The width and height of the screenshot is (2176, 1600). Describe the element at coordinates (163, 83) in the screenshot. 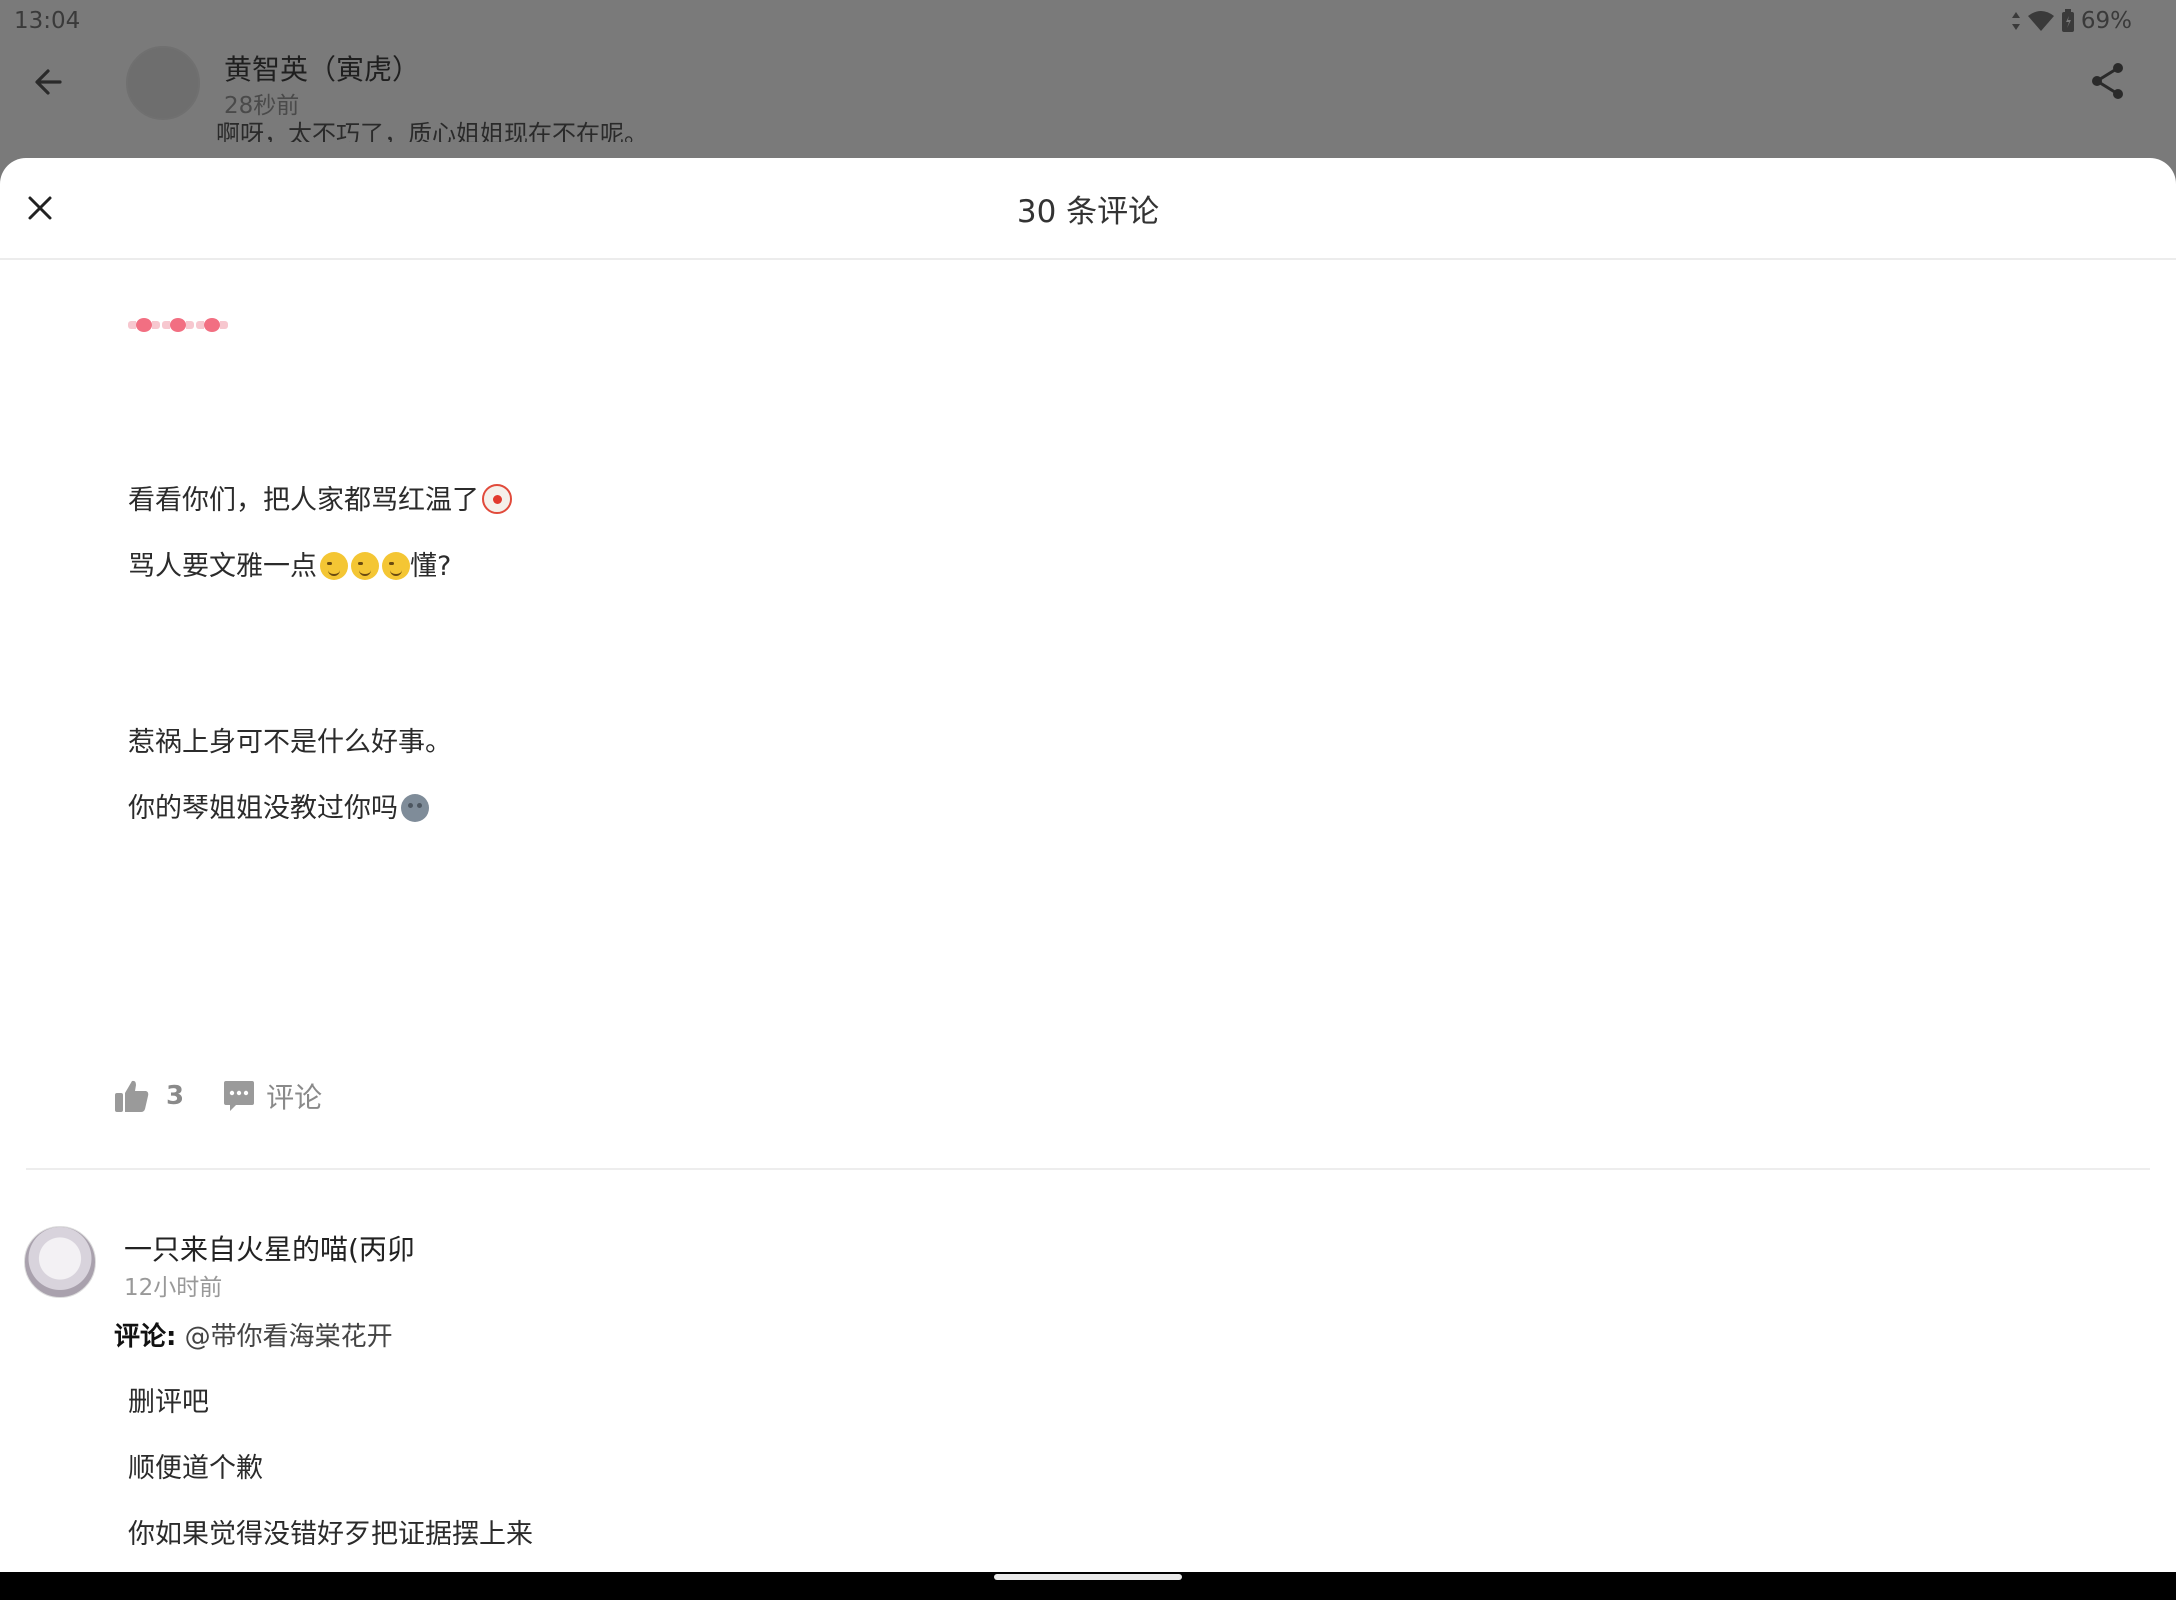

I see `author-avatar` at that location.